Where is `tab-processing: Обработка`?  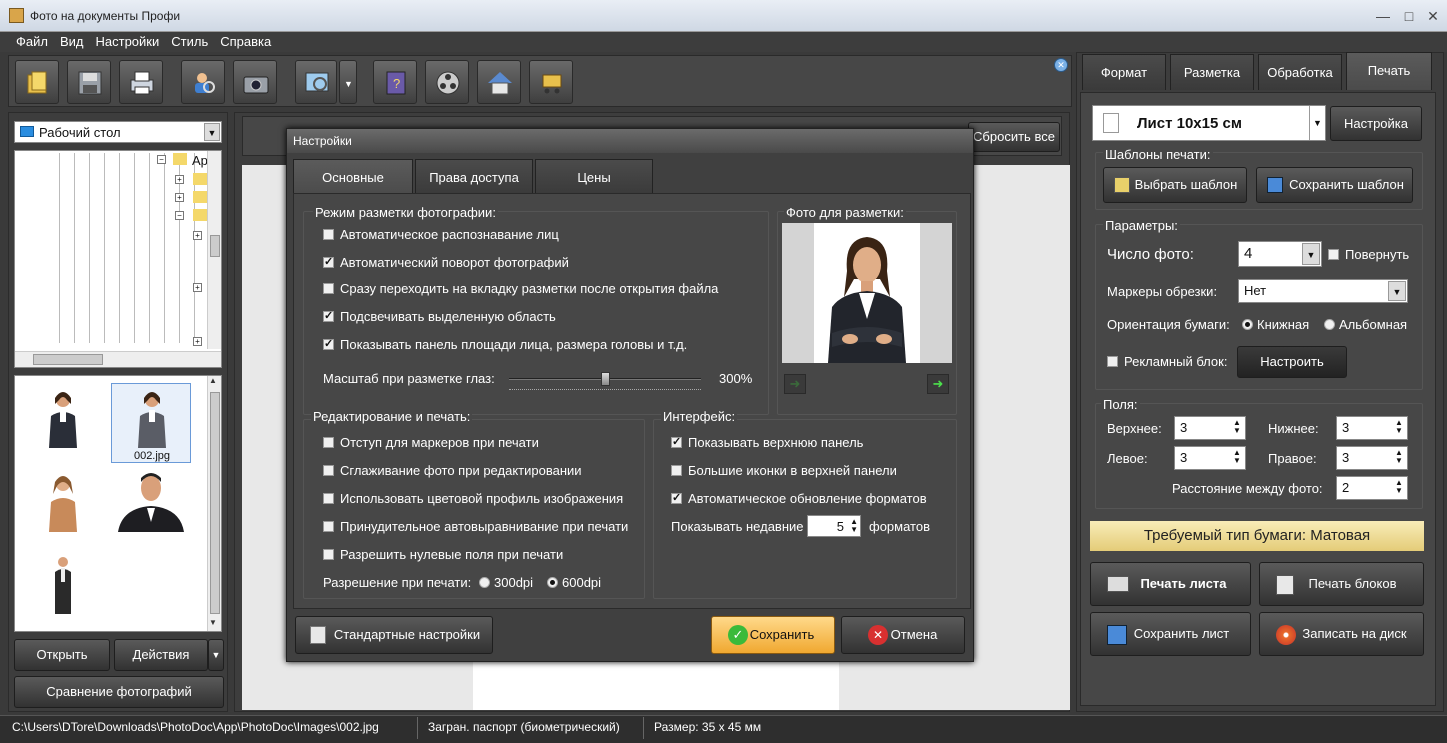 tab-processing: Обработка is located at coordinates (1300, 72).